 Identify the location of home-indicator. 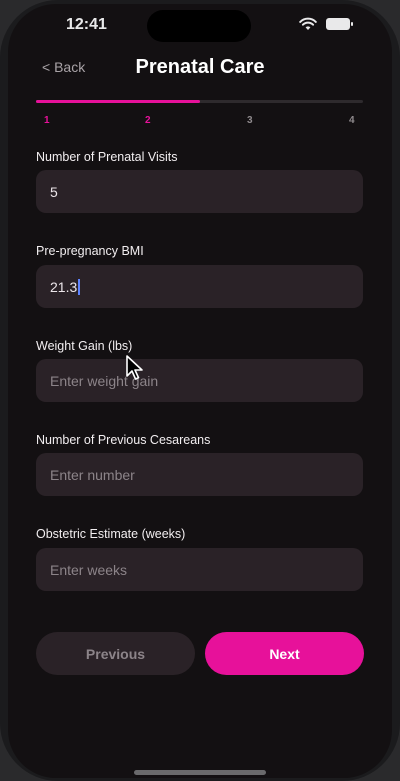
(200, 772).